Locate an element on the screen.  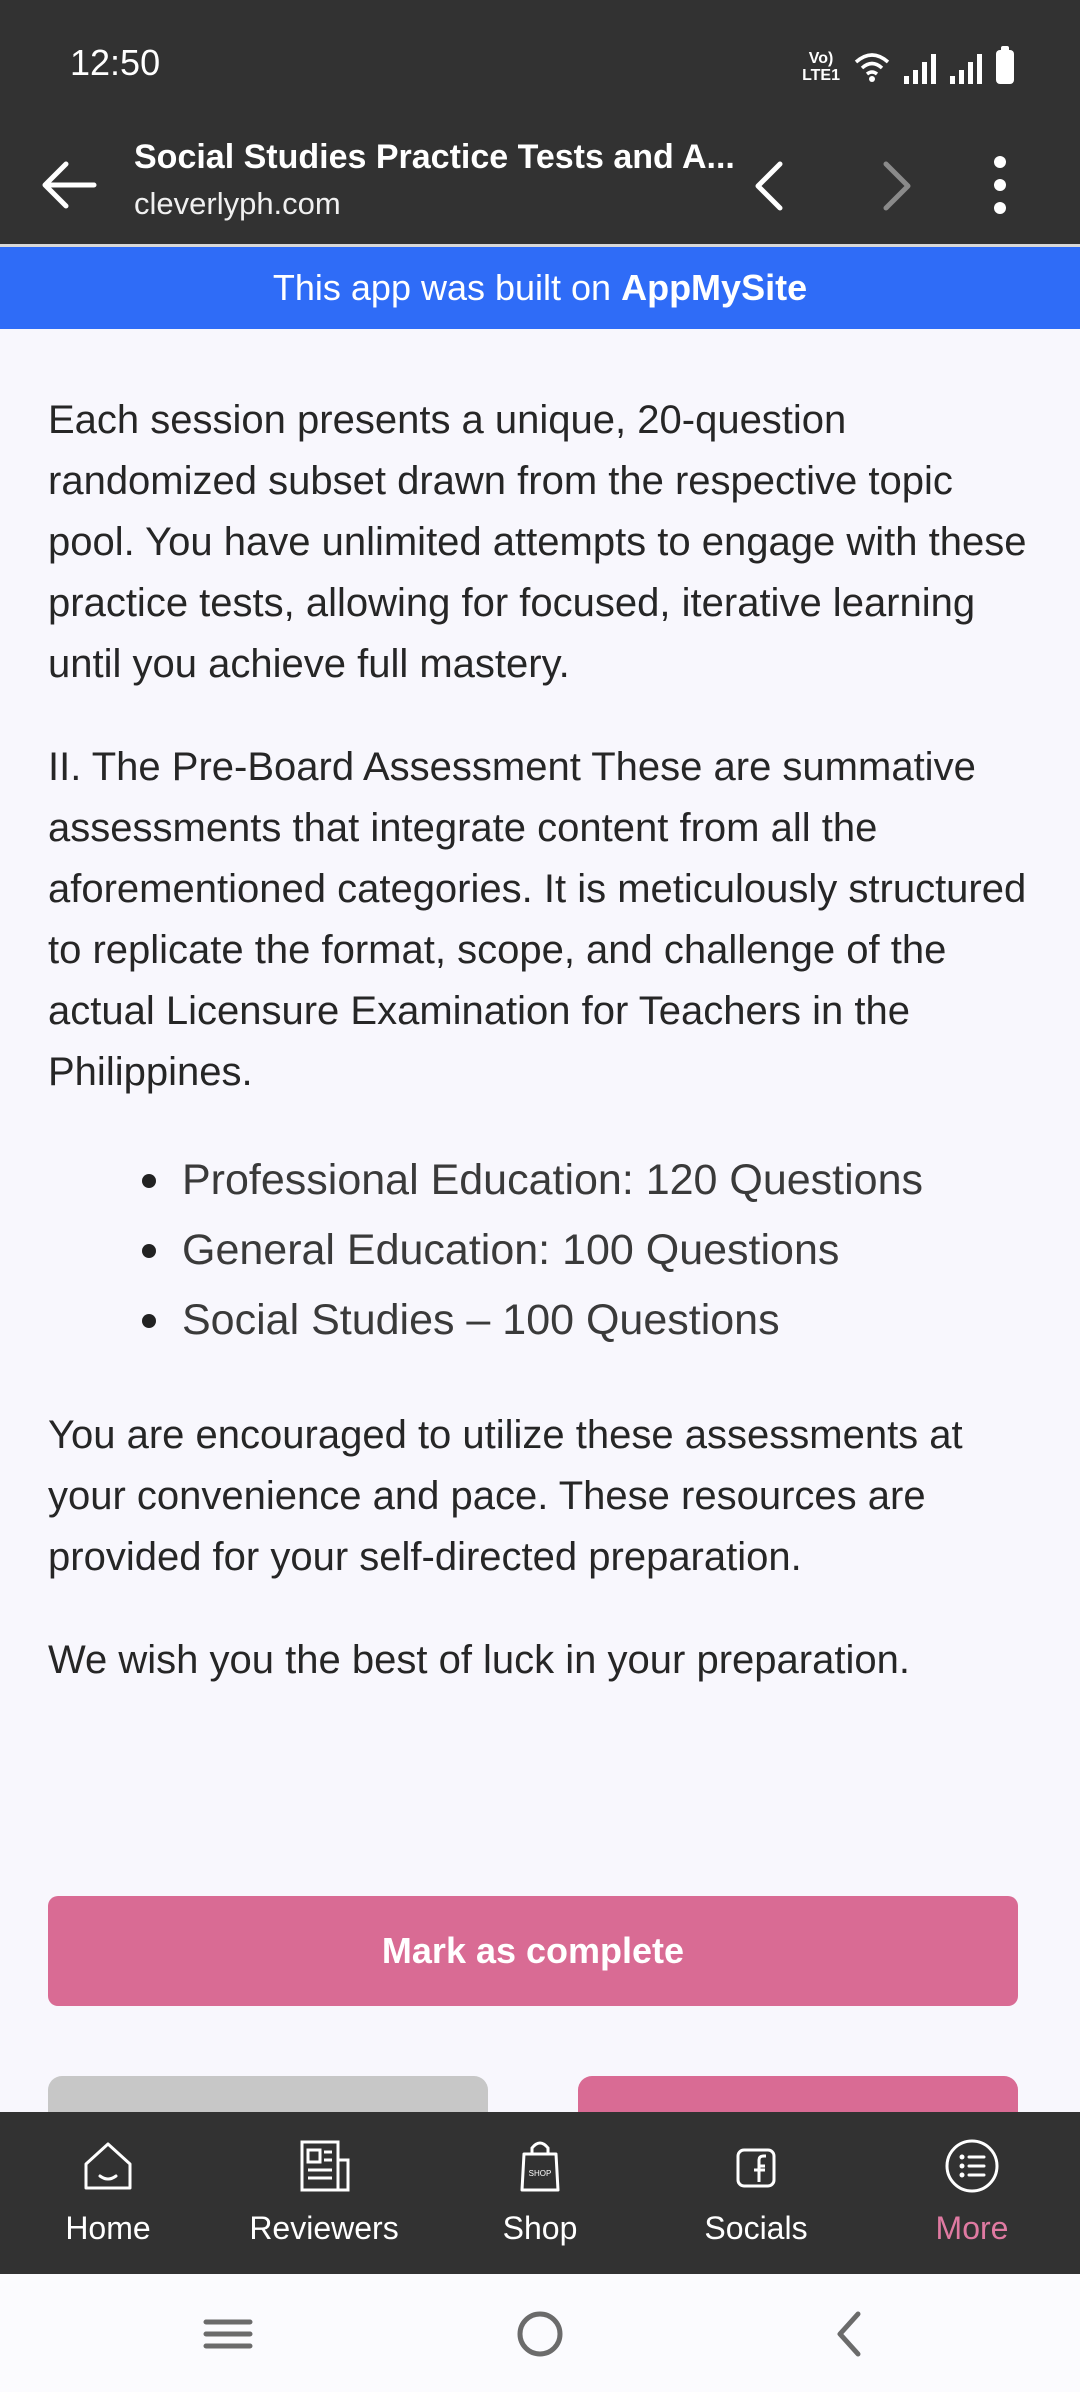
list-icon is located at coordinates (972, 2166).